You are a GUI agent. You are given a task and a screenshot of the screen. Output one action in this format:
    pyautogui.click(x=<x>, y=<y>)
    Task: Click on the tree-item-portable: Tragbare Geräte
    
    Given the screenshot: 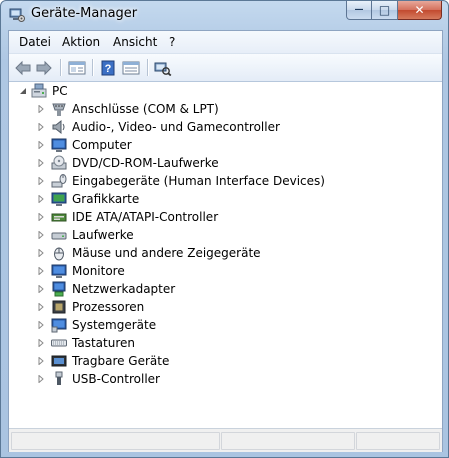 What is the action you would take?
    pyautogui.click(x=103, y=361)
    